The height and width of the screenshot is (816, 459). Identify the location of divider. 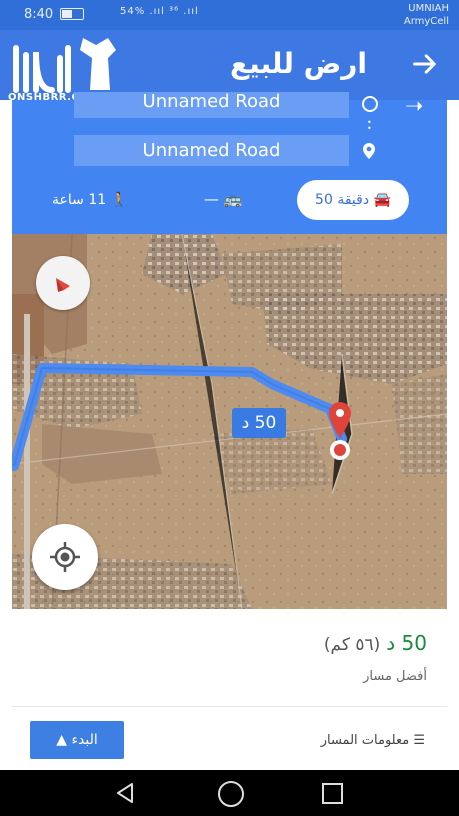
(229, 706).